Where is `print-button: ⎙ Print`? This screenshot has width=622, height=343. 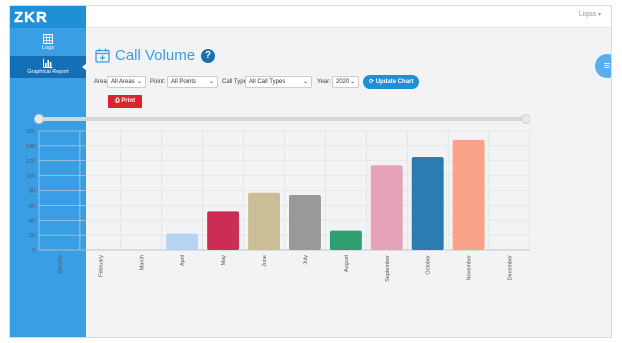 print-button: ⎙ Print is located at coordinates (125, 101).